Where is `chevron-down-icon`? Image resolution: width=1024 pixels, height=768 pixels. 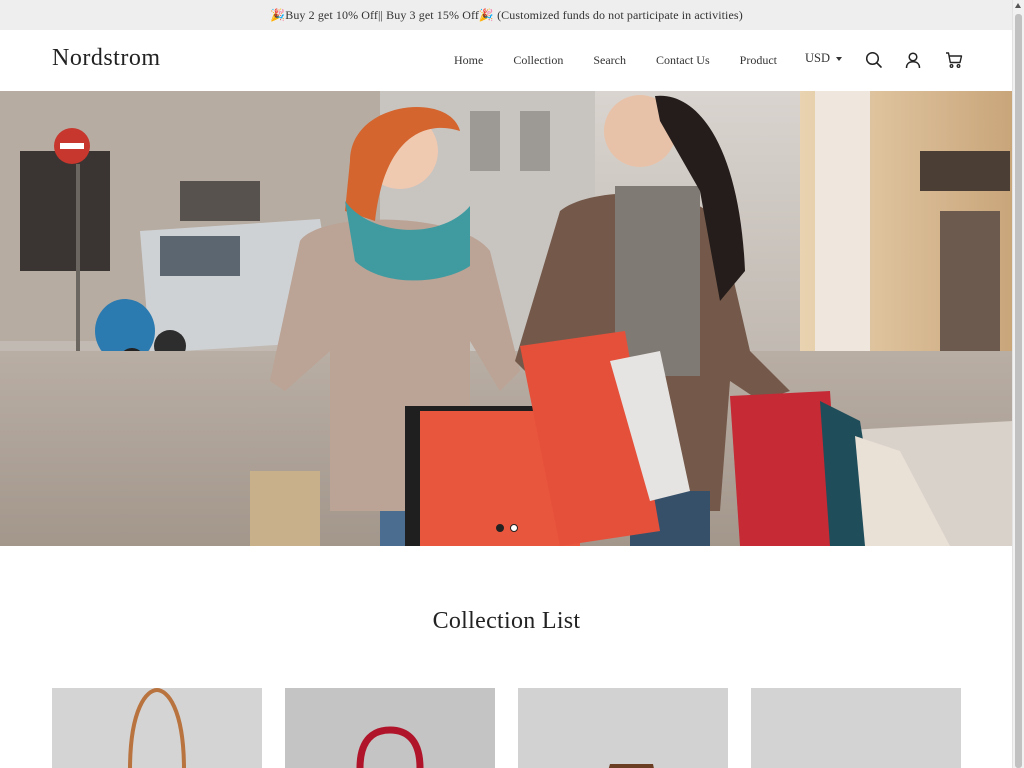
chevron-down-icon is located at coordinates (839, 58).